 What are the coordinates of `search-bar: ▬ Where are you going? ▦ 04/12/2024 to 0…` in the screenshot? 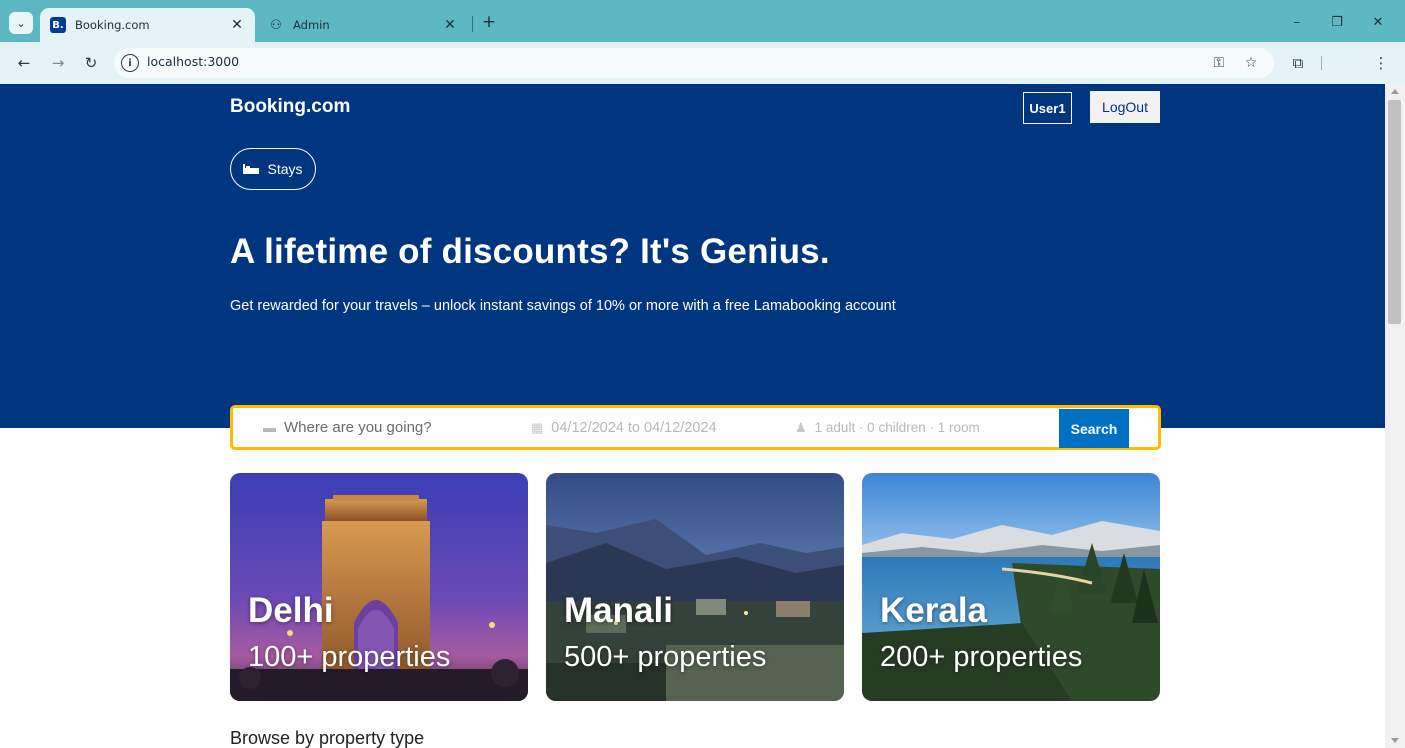 It's located at (695, 427).